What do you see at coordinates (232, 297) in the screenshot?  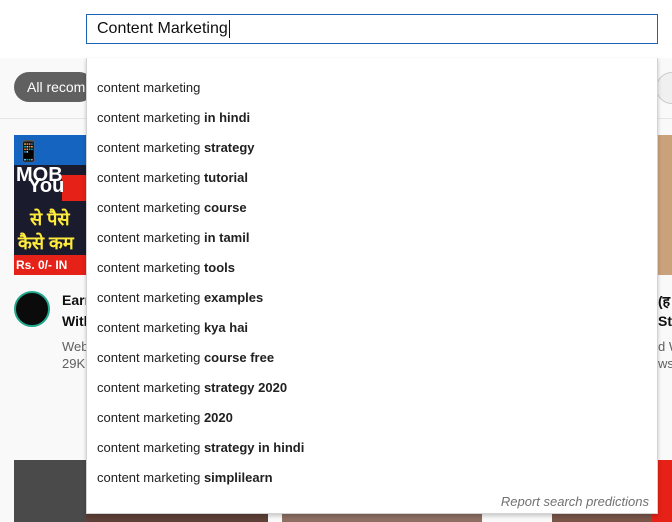 I see `suggestion-completion: examples` at bounding box center [232, 297].